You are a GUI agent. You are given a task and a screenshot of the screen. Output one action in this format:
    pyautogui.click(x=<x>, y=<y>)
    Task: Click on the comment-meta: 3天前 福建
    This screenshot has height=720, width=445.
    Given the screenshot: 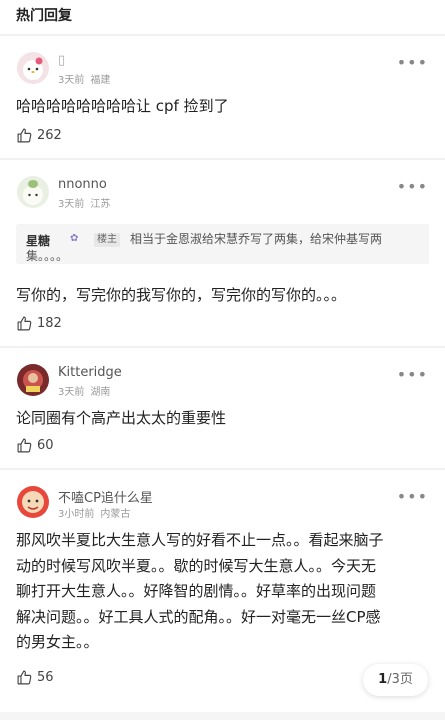 What is the action you would take?
    pyautogui.click(x=84, y=78)
    